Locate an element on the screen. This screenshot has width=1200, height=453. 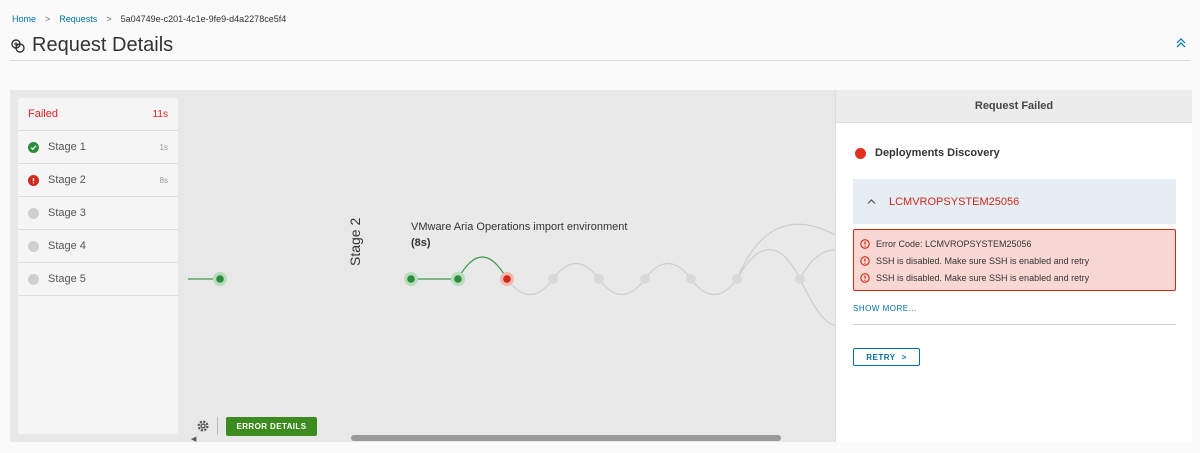
header-divider is located at coordinates (600, 60).